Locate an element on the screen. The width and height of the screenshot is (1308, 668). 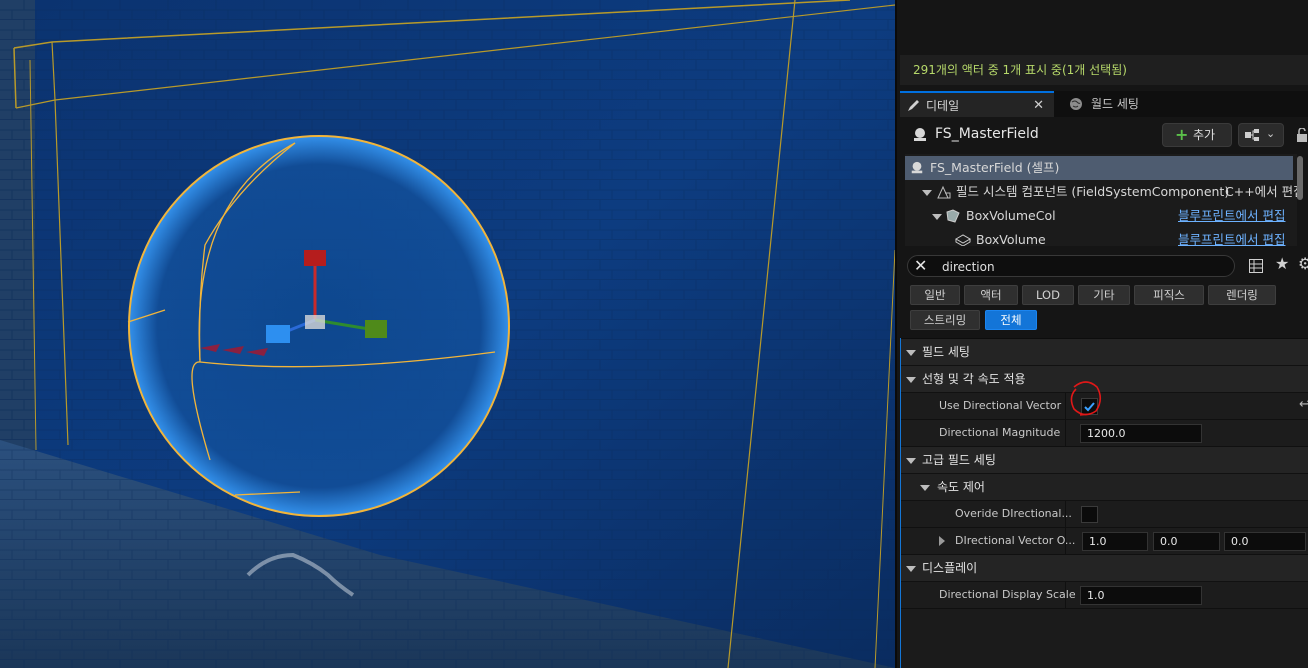
filter-actor: 액터 is located at coordinates (991, 295).